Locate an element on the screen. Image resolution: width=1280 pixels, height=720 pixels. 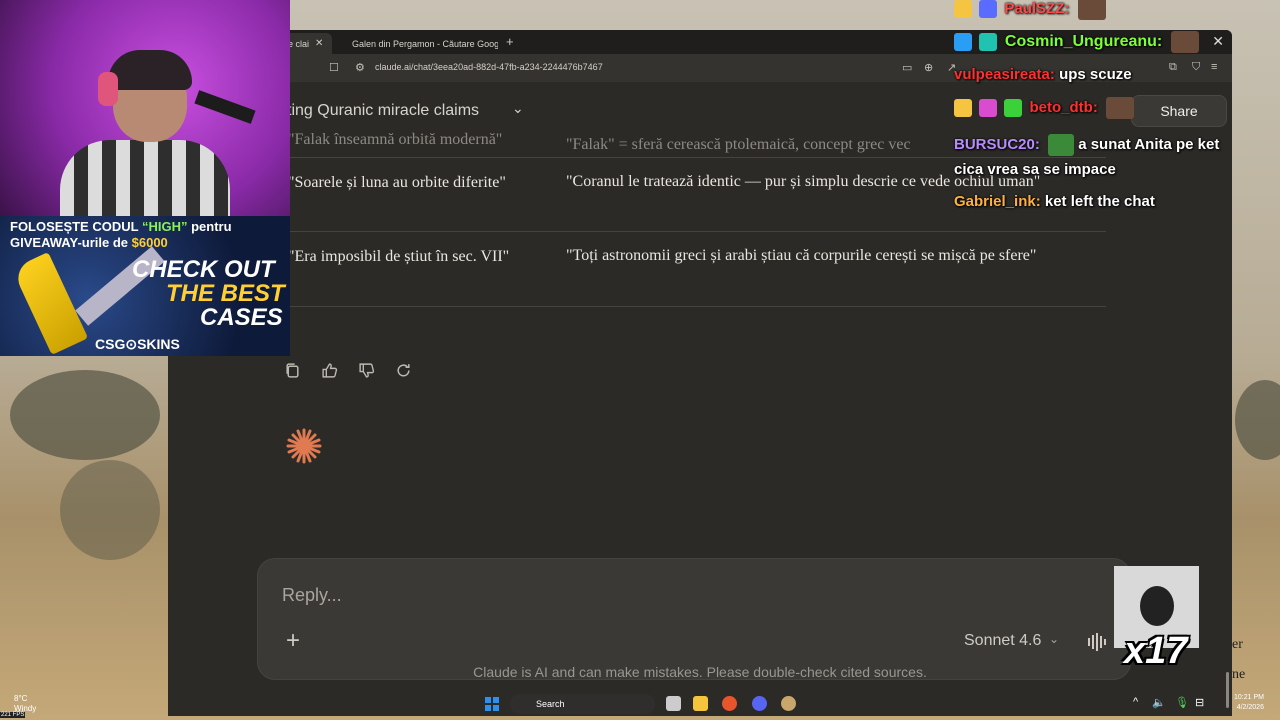
conversation-title: ting Quranic miracle claims is located at coordinates (383, 111).